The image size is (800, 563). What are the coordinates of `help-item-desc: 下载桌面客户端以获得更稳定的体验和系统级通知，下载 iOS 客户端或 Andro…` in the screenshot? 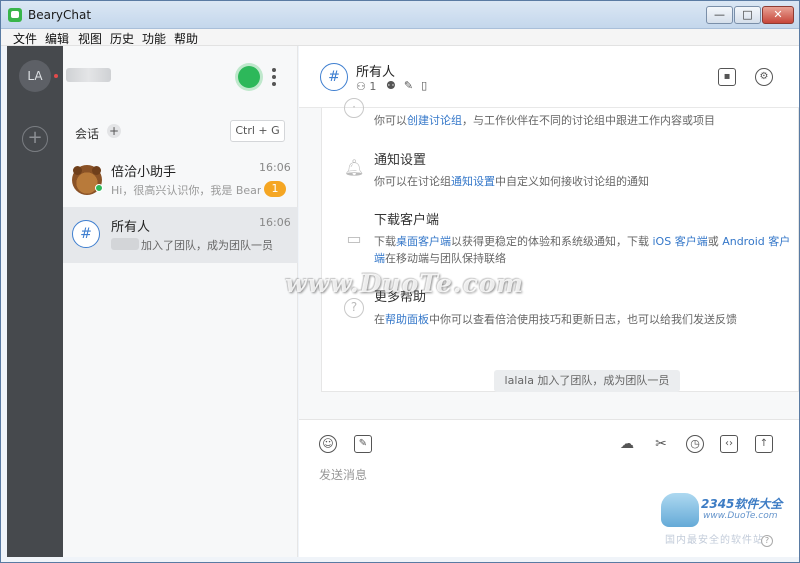 It's located at (582, 250).